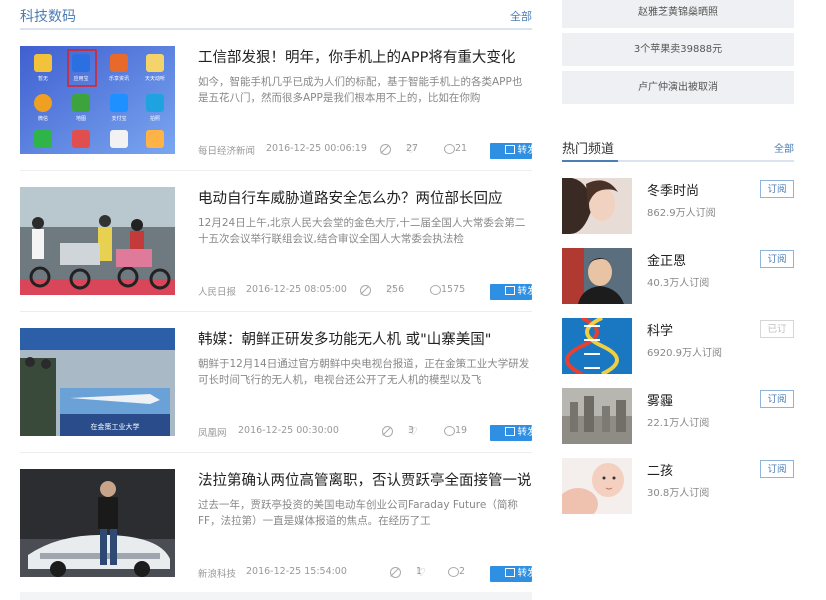 This screenshot has width=826, height=600. Describe the element at coordinates (80, 78) in the screenshot. I see `thumb-icon-label: 应用宝` at that location.